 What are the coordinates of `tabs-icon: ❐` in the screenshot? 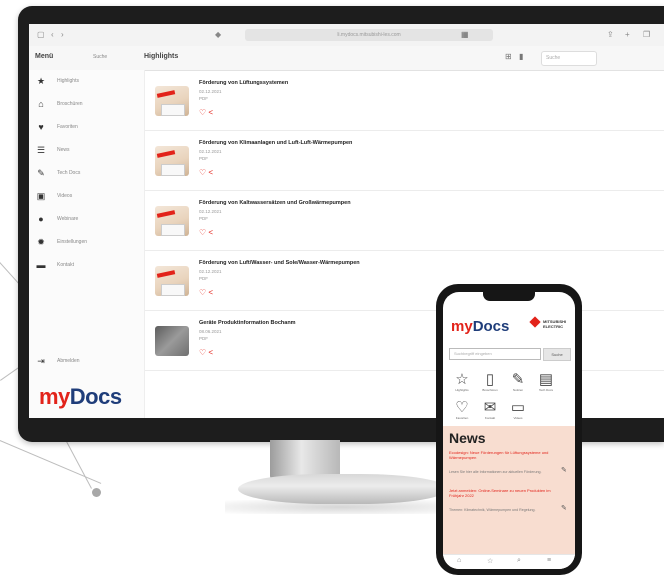 It's located at (646, 34).